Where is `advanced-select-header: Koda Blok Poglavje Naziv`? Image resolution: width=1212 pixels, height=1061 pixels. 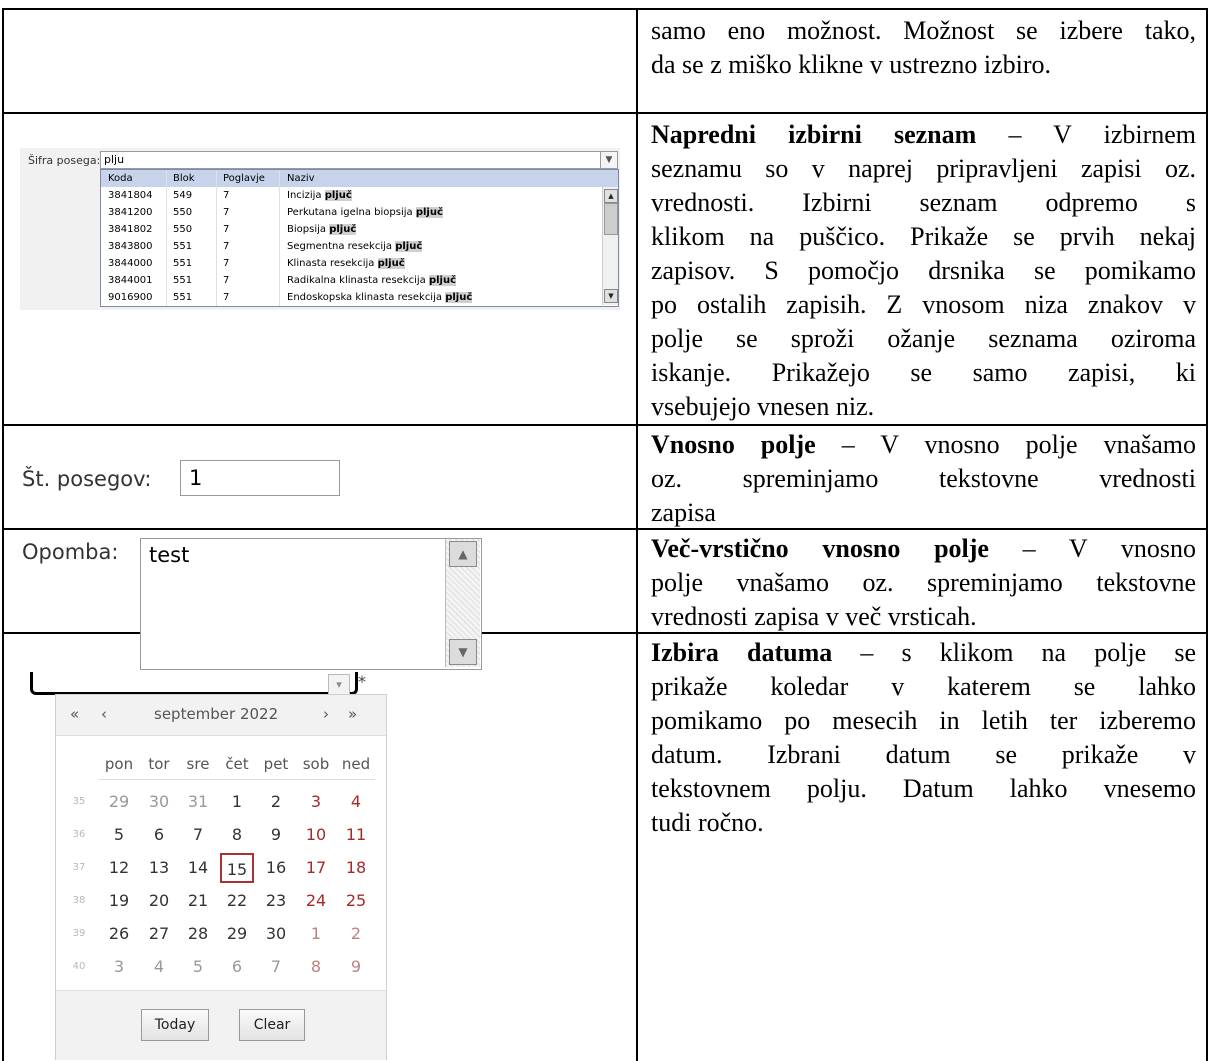
advanced-select-header: Koda Blok Poglavje Naziv is located at coordinates (359, 178).